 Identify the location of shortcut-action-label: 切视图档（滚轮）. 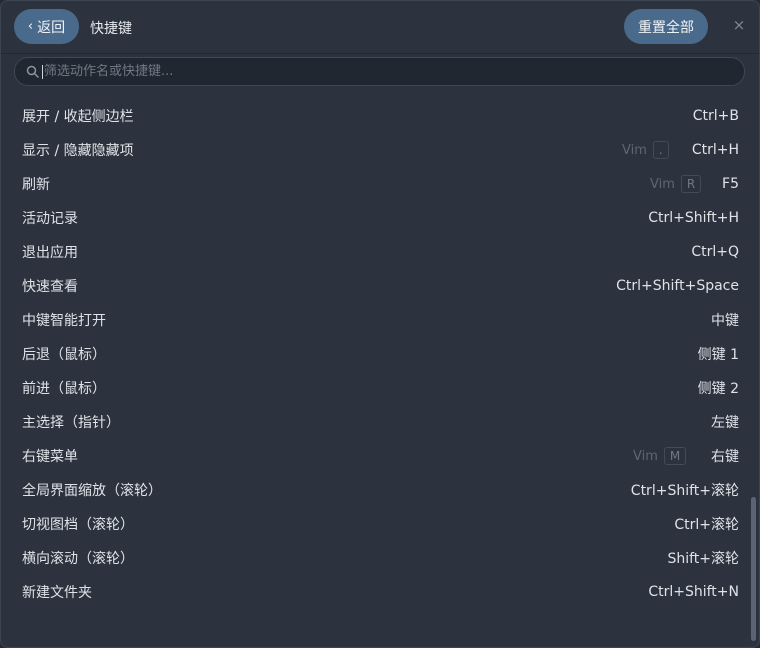
(78, 525).